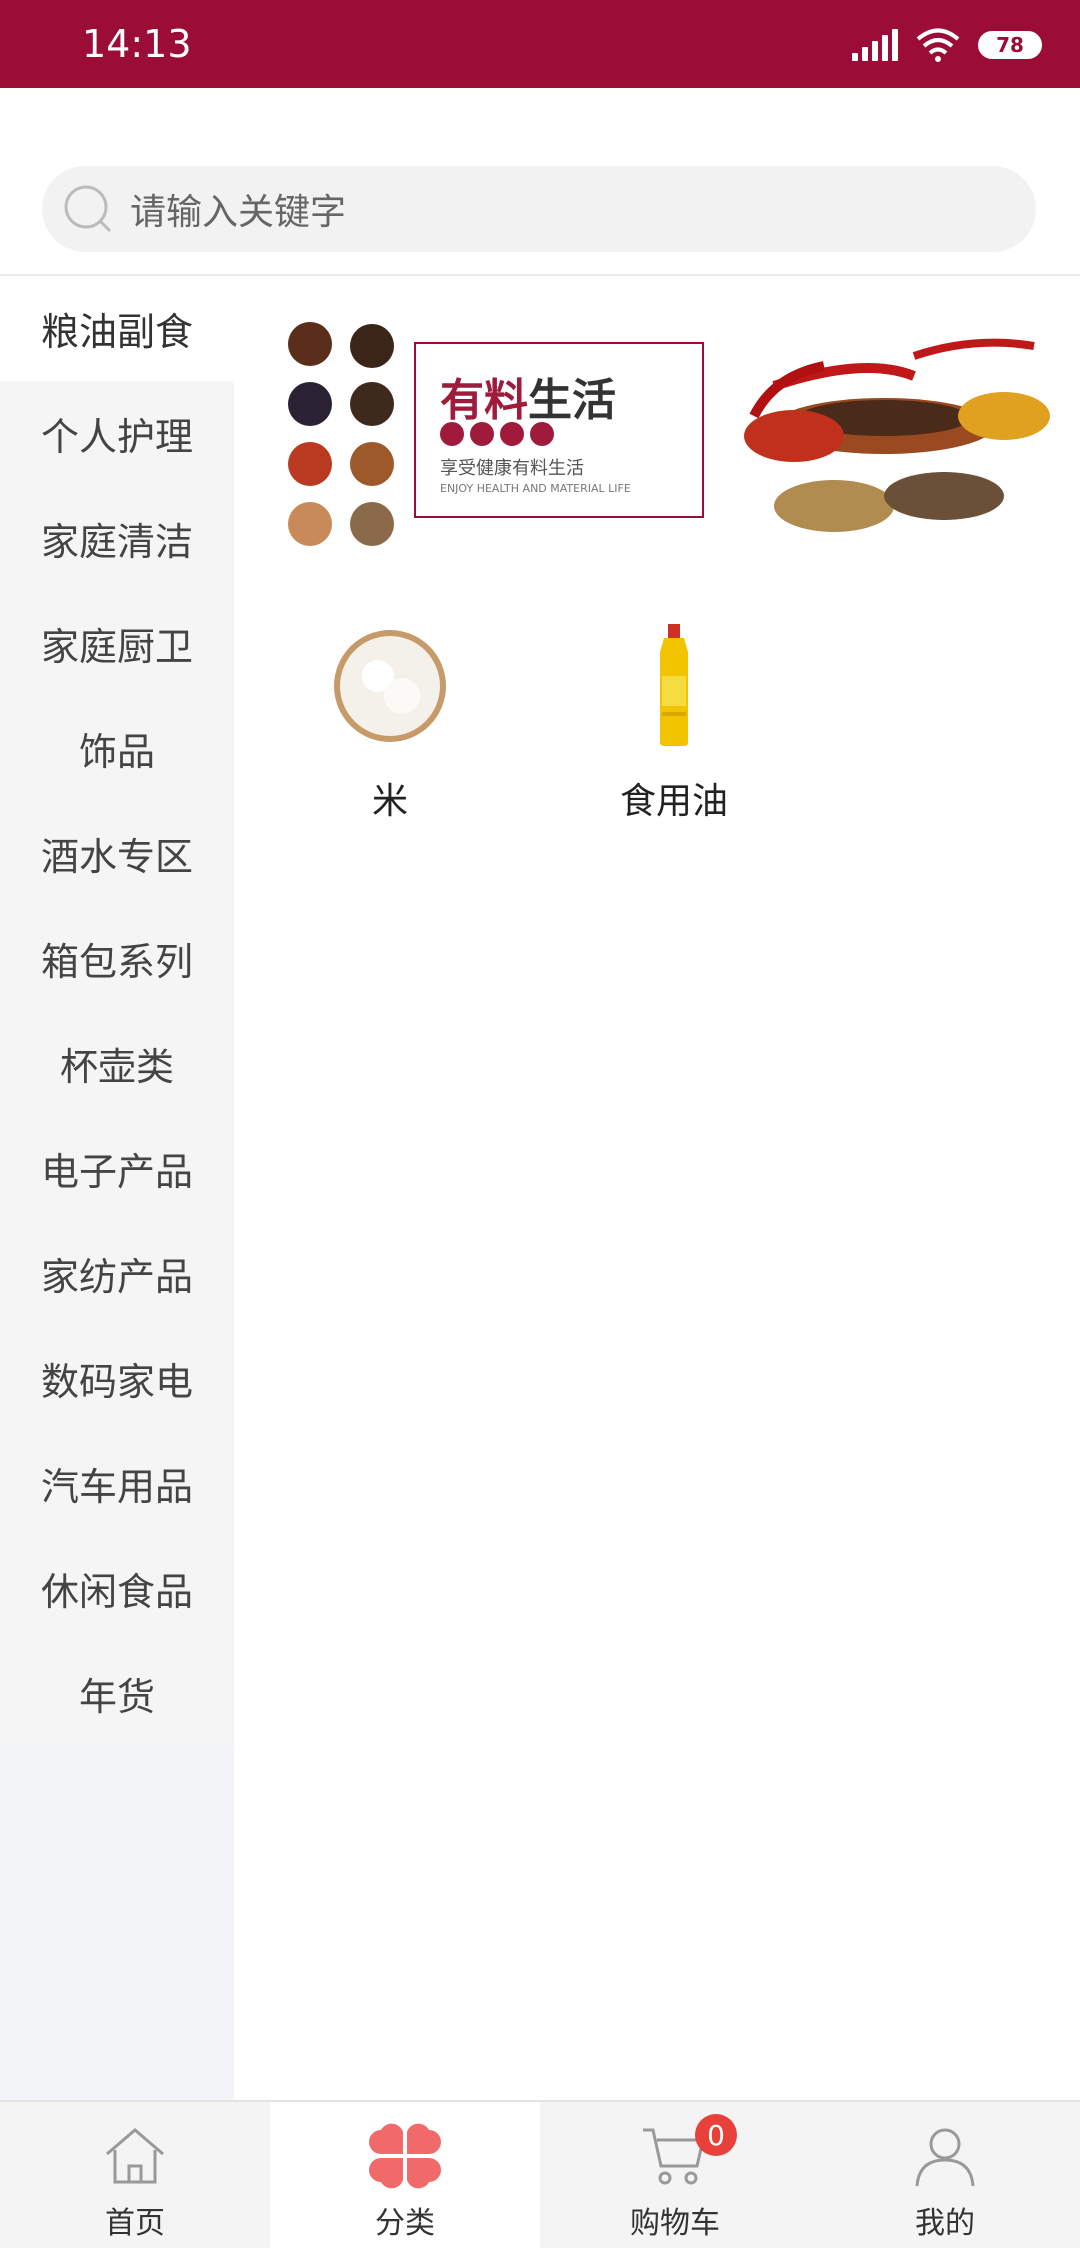 Image resolution: width=1080 pixels, height=2248 pixels. Describe the element at coordinates (116, 857) in the screenshot. I see `sidebar-item-label: 酒水专区` at that location.